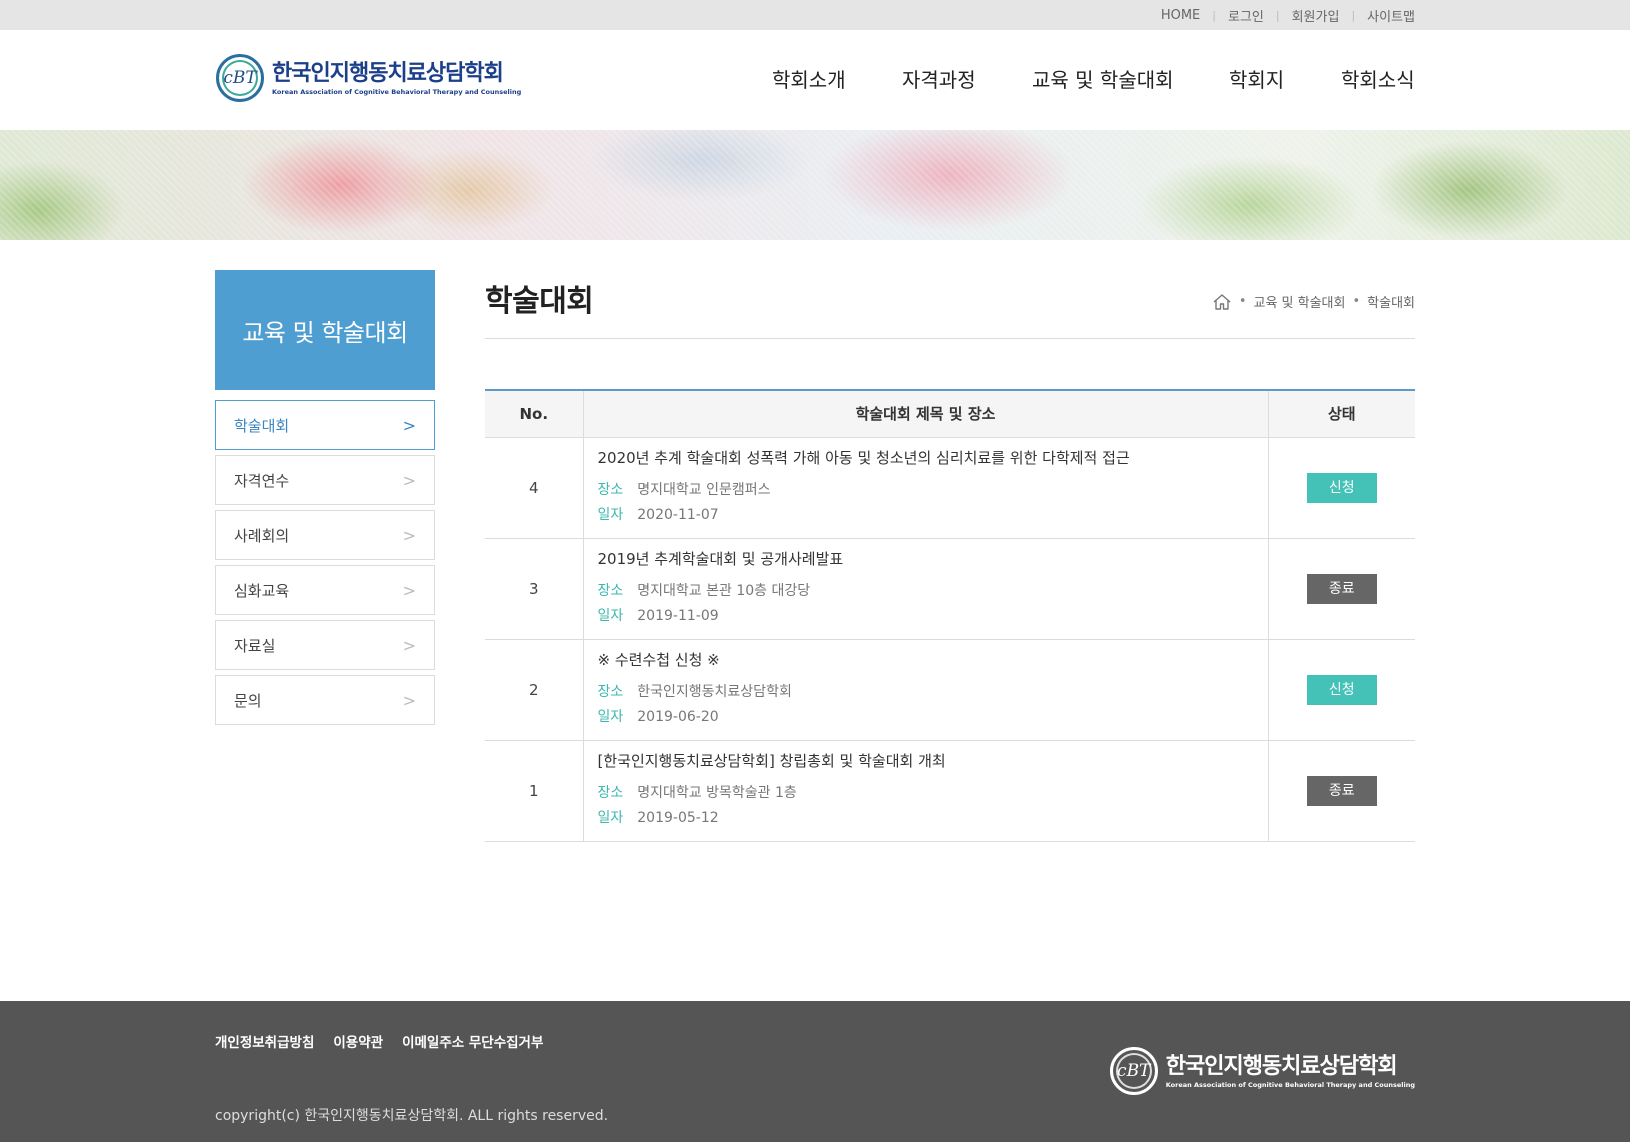  What do you see at coordinates (262, 425) in the screenshot?
I see `sidebar-item-label: 학술대회` at bounding box center [262, 425].